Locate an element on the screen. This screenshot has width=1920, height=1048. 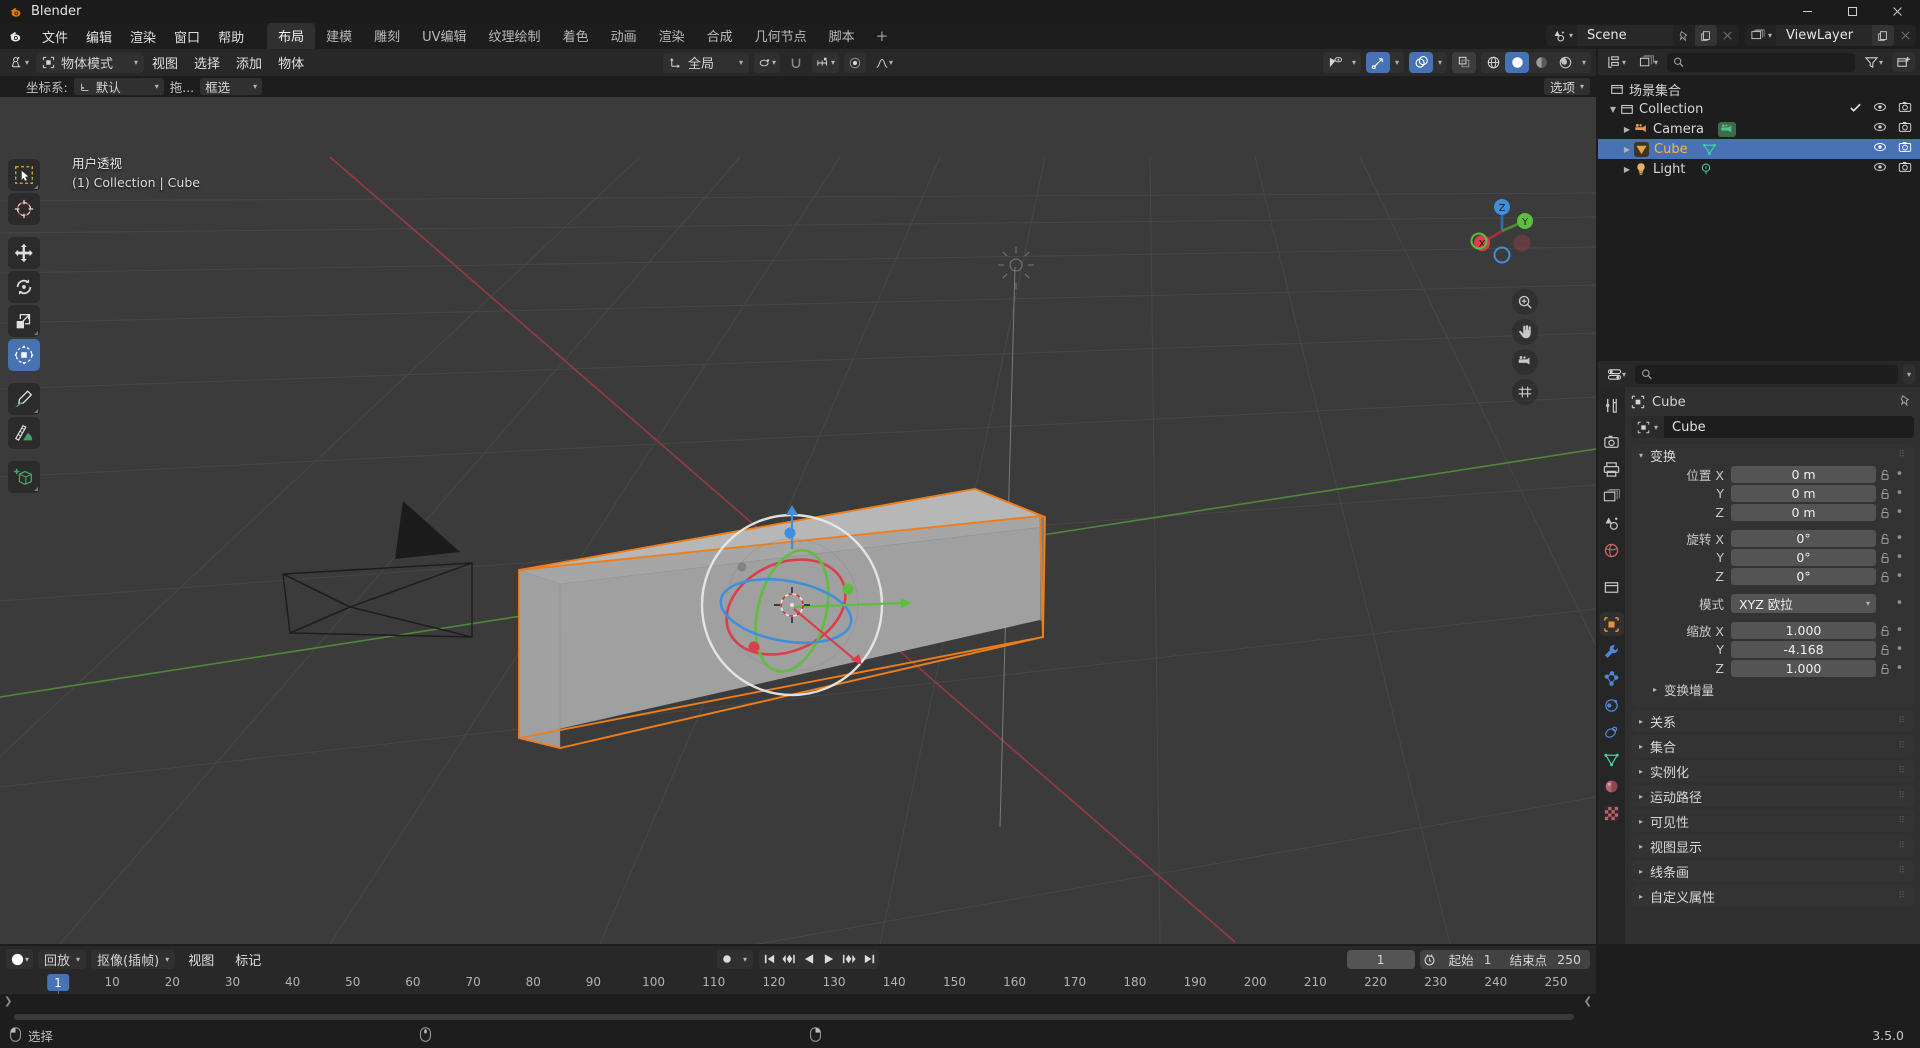
current-frame-field: 1 is located at coordinates (1380, 959).